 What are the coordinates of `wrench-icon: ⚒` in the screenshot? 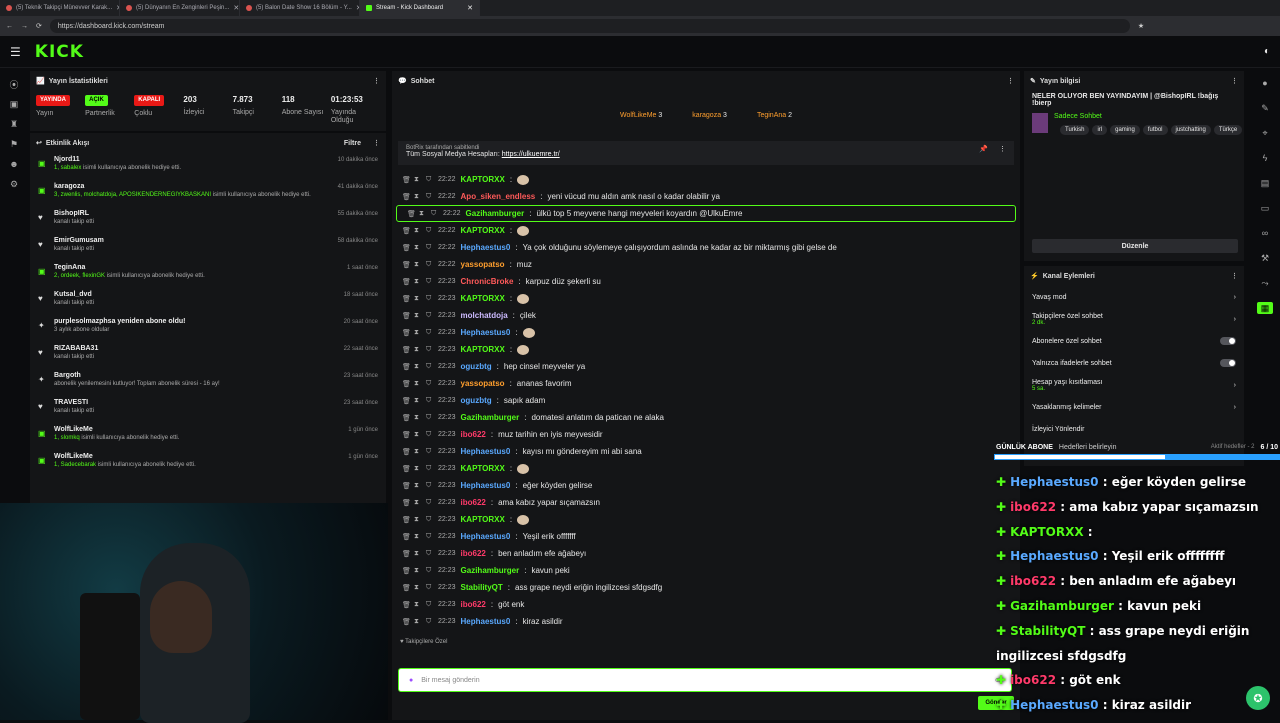 It's located at (1265, 258).